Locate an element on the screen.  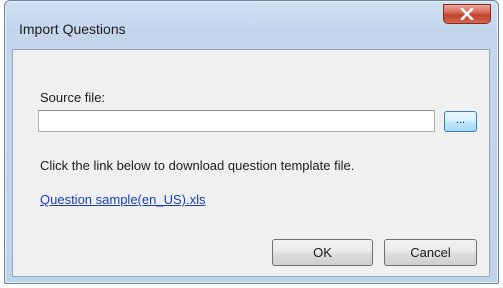
close-button is located at coordinates (467, 14).